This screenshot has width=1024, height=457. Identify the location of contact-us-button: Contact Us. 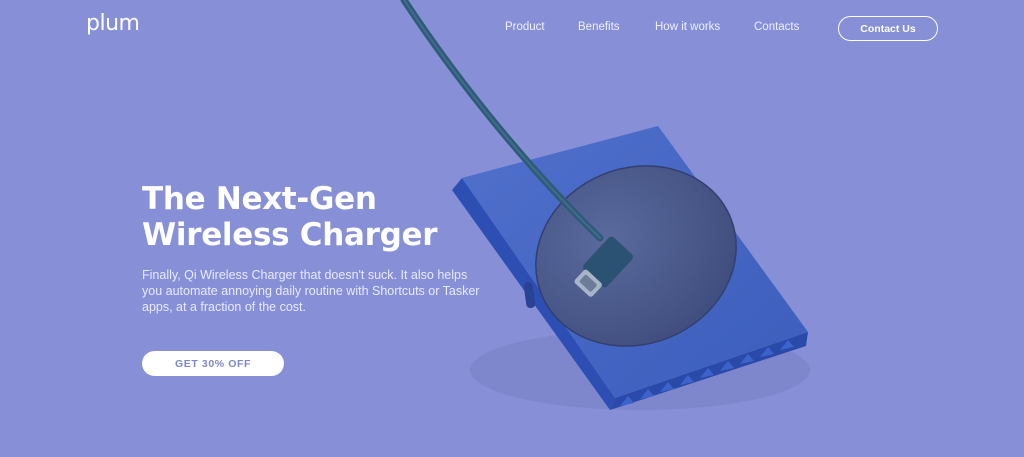
(888, 28).